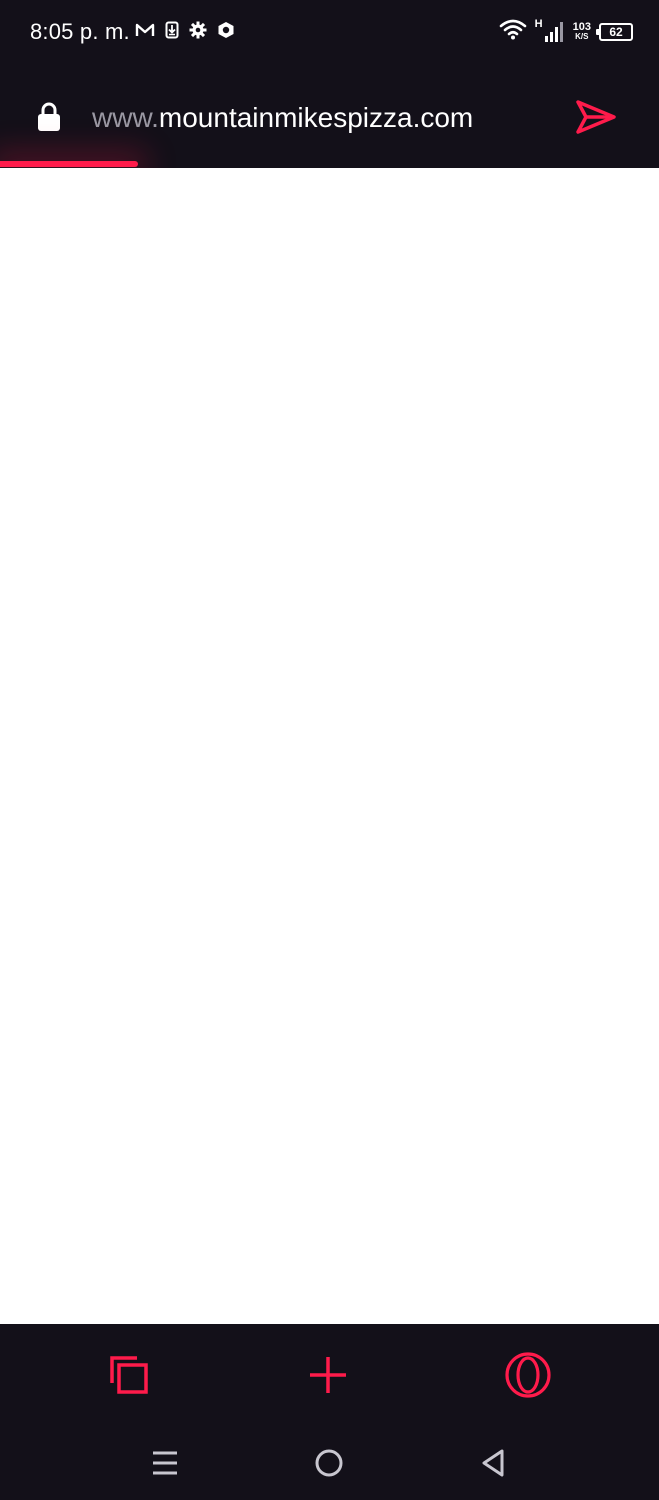  I want to click on new-tab-icon, so click(328, 1377).